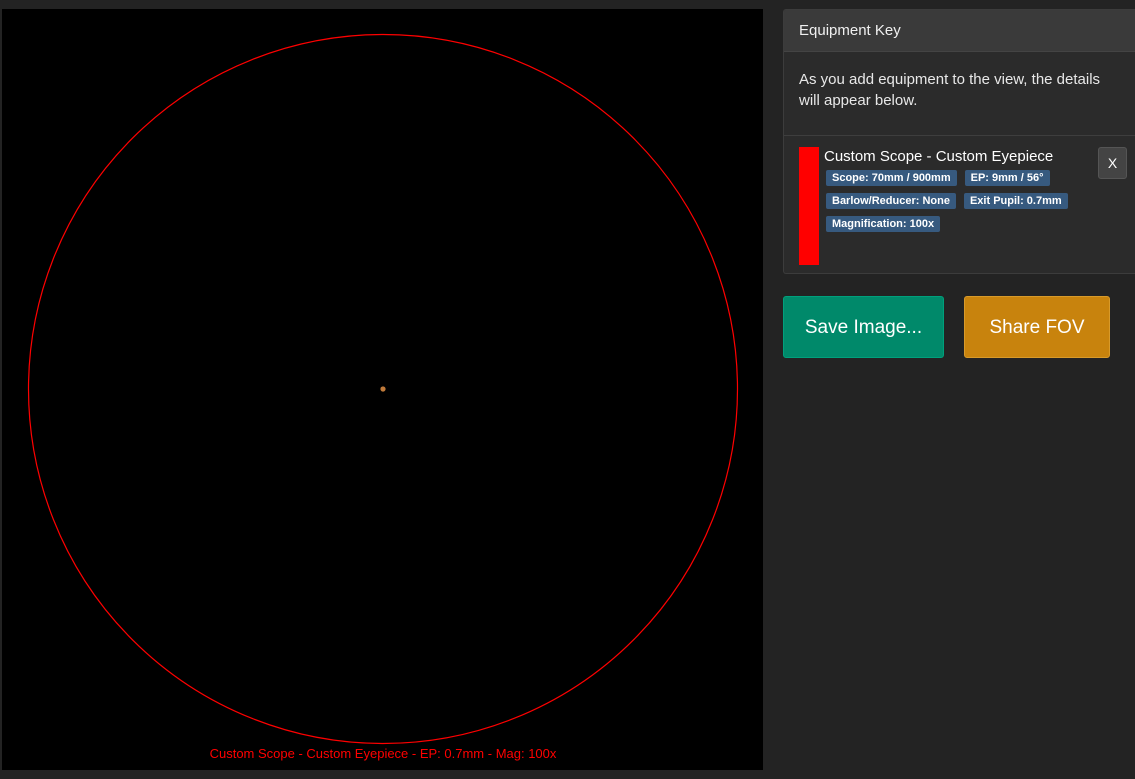 Image resolution: width=1135 pixels, height=779 pixels. What do you see at coordinates (1037, 327) in the screenshot?
I see `share-fov-button: Share FOV` at bounding box center [1037, 327].